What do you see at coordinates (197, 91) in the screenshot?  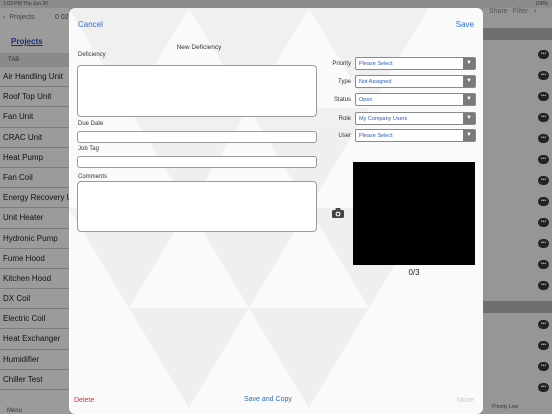 I see `deficiency-textarea` at bounding box center [197, 91].